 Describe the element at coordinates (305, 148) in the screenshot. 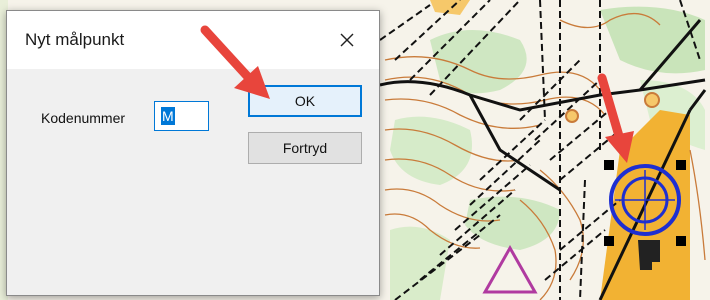

I see `cancel-button: Fortryd` at that location.